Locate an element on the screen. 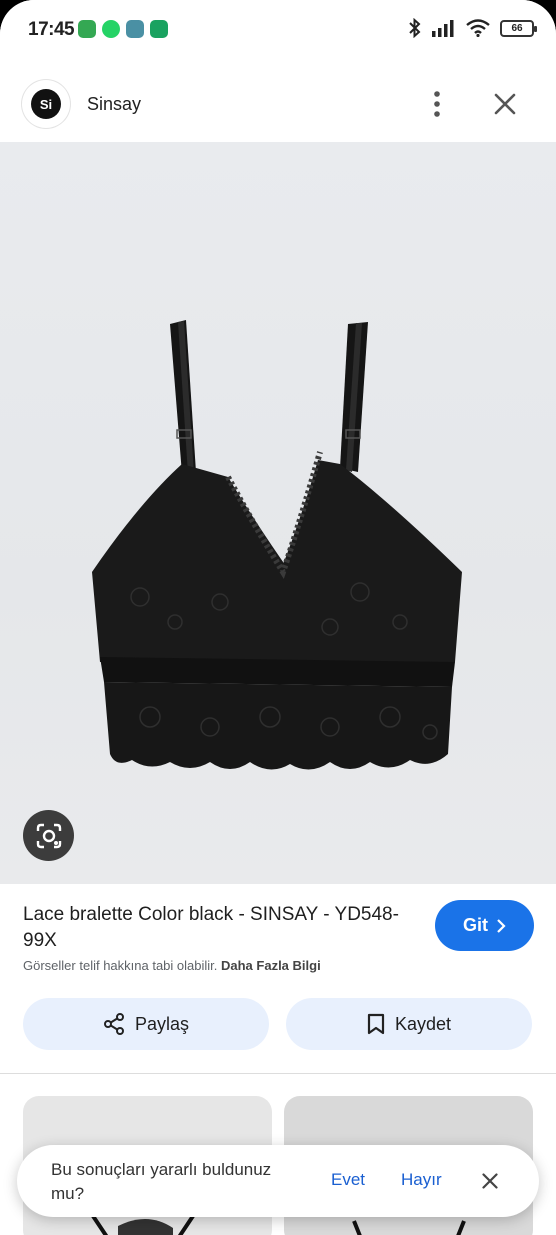 This screenshot has height=1235, width=556. status-indicators: 66 is located at coordinates (472, 28).